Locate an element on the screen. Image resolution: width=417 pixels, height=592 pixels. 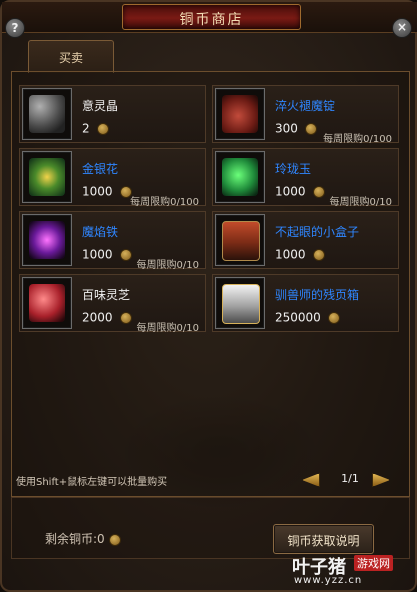
coin-explain-label: 铜币获取说明 is located at coordinates (323, 541).